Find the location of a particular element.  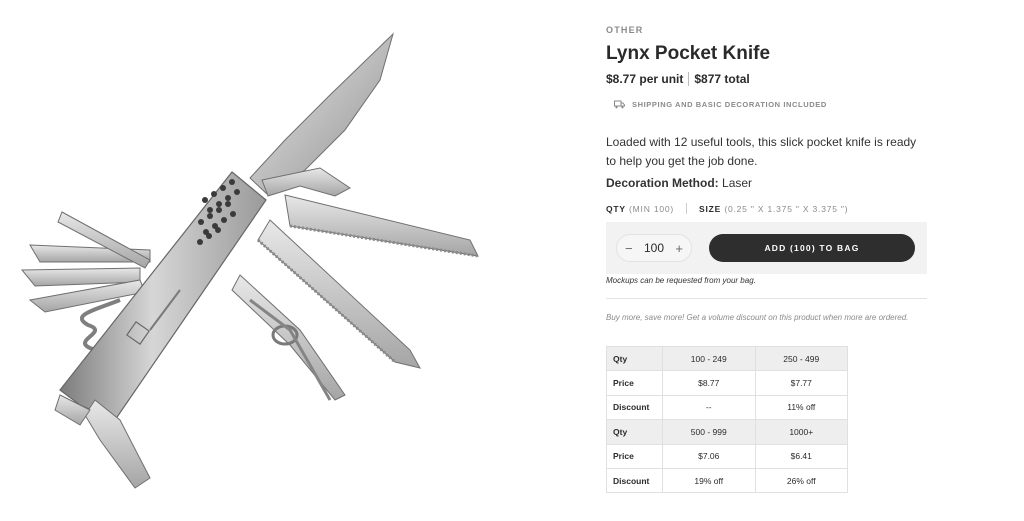

pricing-cell: 11% off is located at coordinates (801, 407).